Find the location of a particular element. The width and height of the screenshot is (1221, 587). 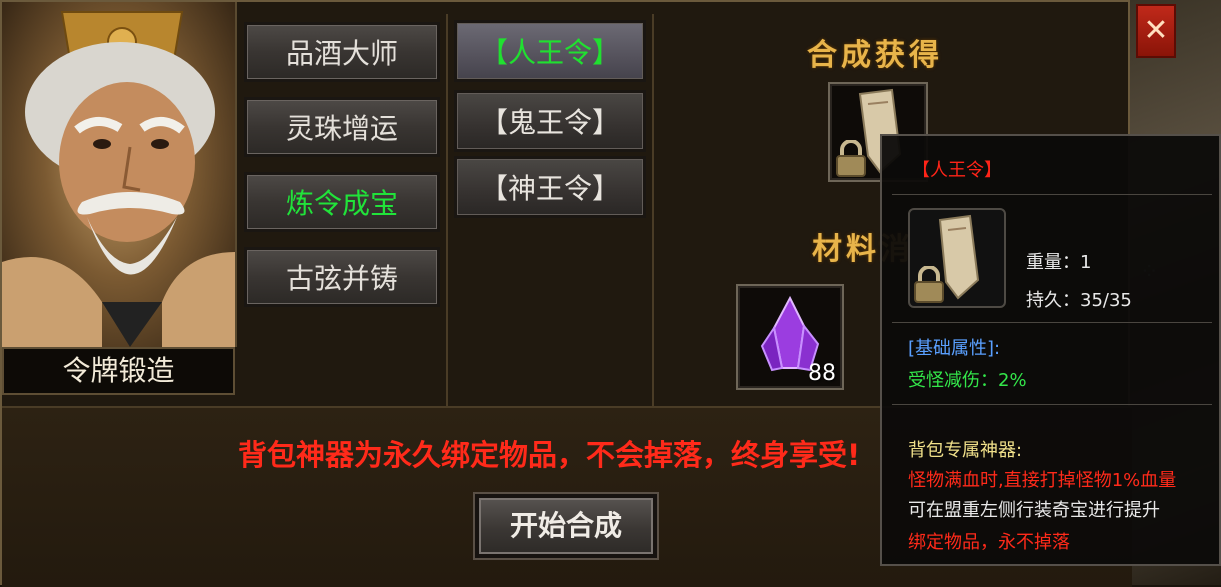

npc-portrait is located at coordinates (119, 174).